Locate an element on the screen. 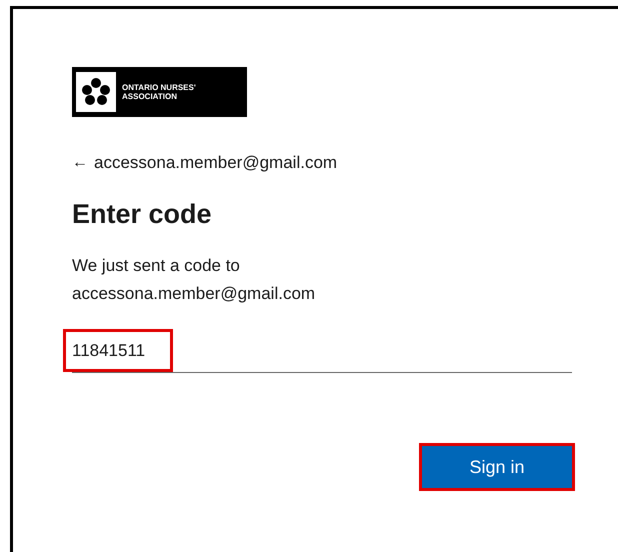 The width and height of the screenshot is (618, 552). logo-text: ONTARIO NURSES' ASSOCIATION is located at coordinates (159, 92).